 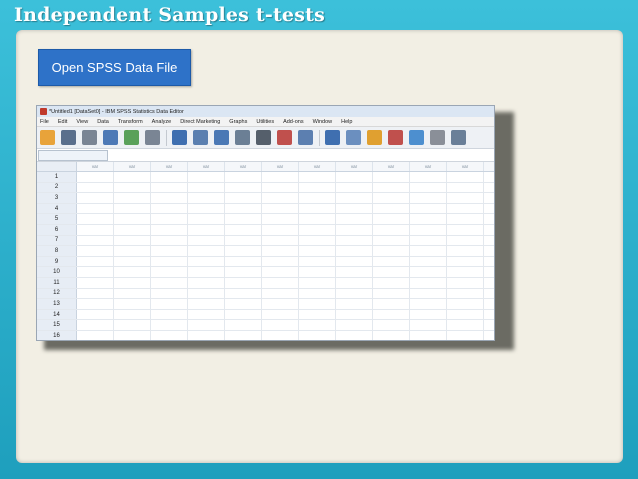 I want to click on goto-variable-icon, so click(x=200, y=137).